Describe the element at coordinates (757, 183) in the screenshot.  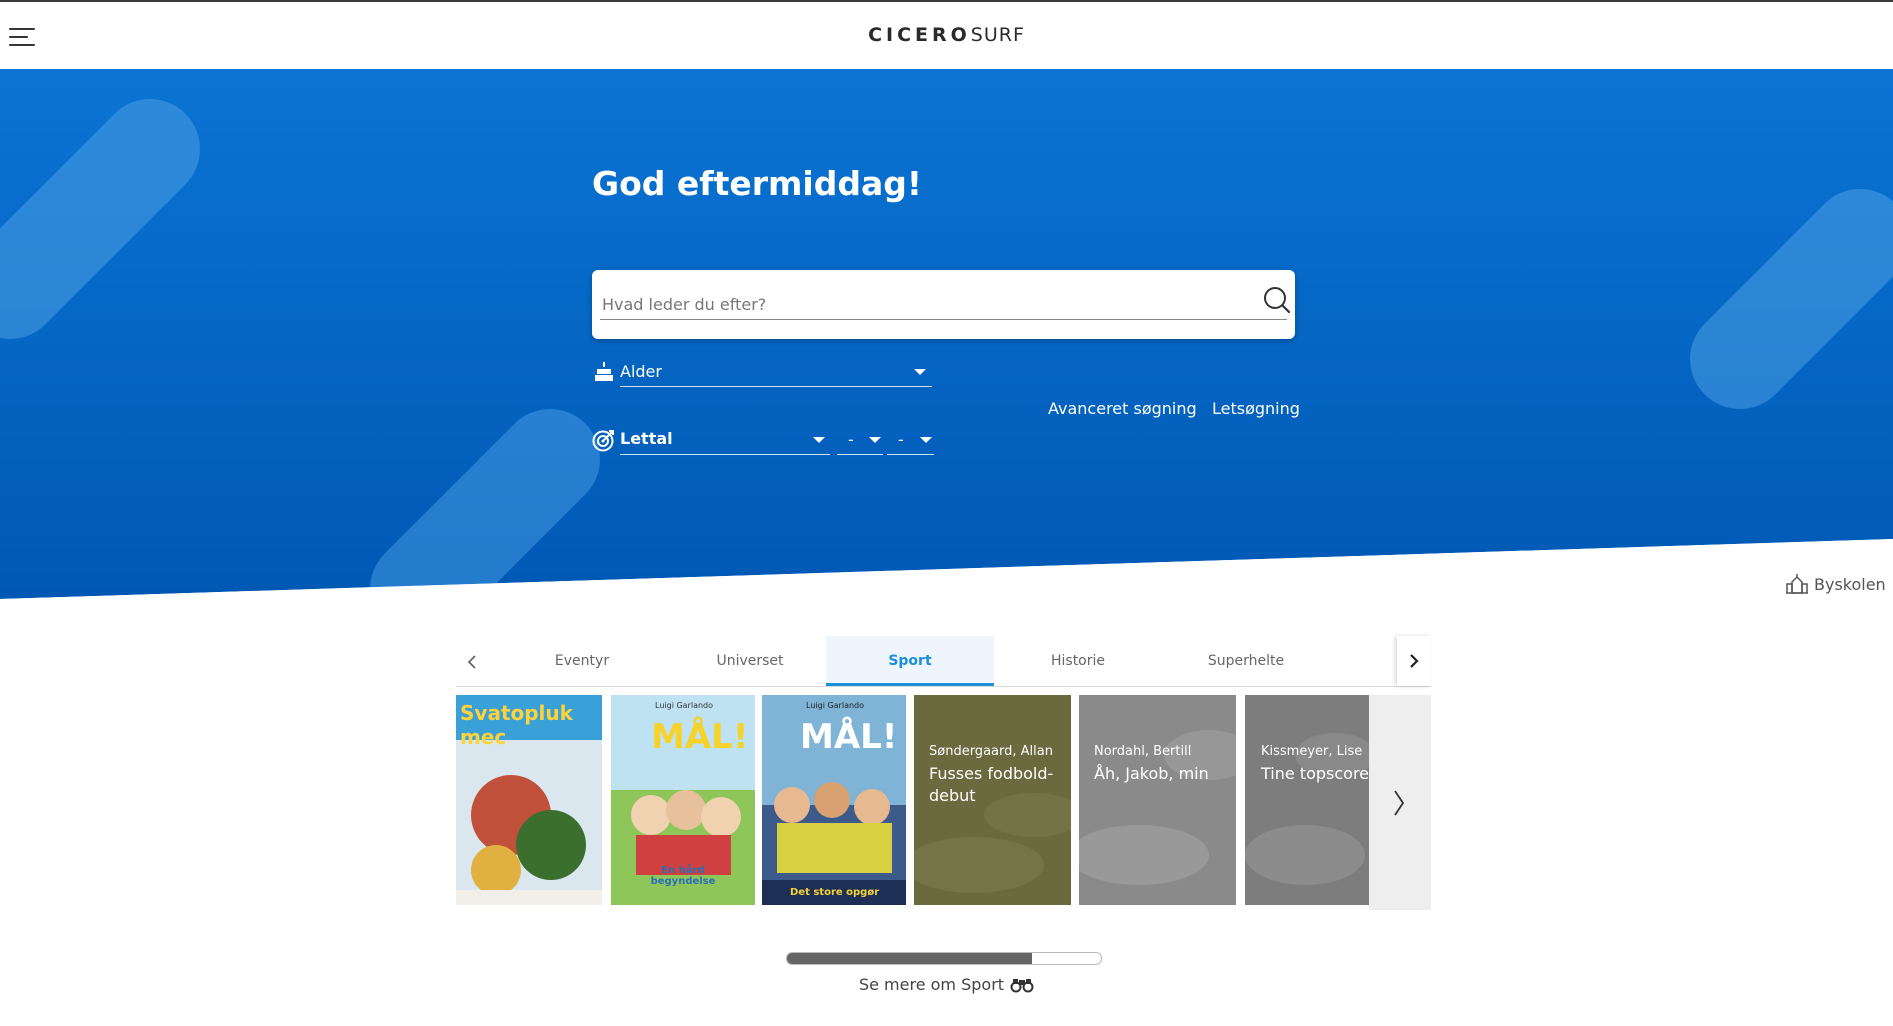
I see `greeting-heading: God eftermiddag!` at that location.